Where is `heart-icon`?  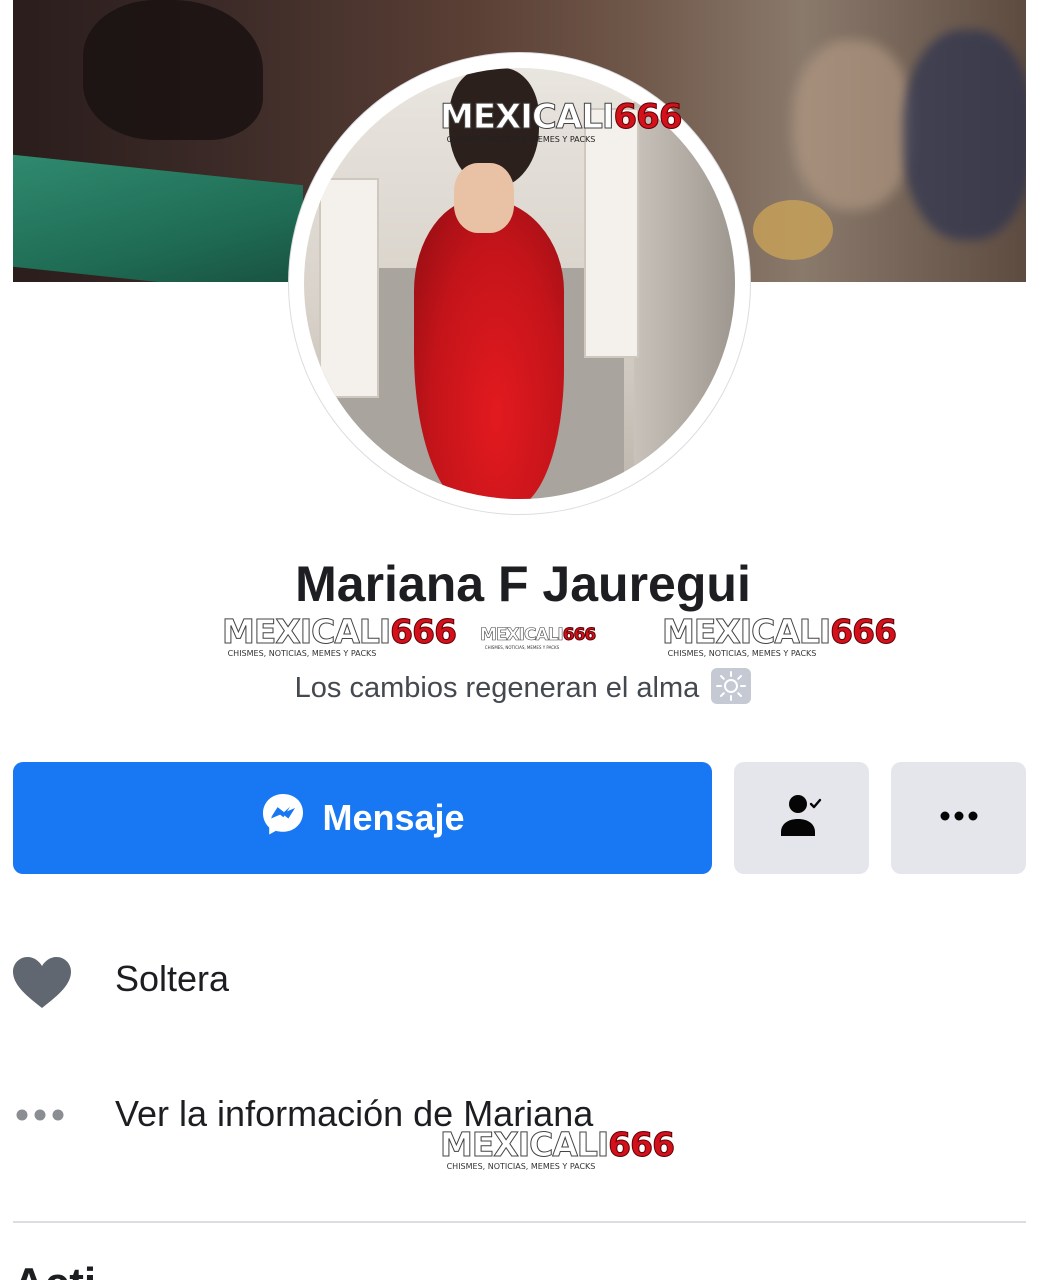
heart-icon is located at coordinates (42, 985).